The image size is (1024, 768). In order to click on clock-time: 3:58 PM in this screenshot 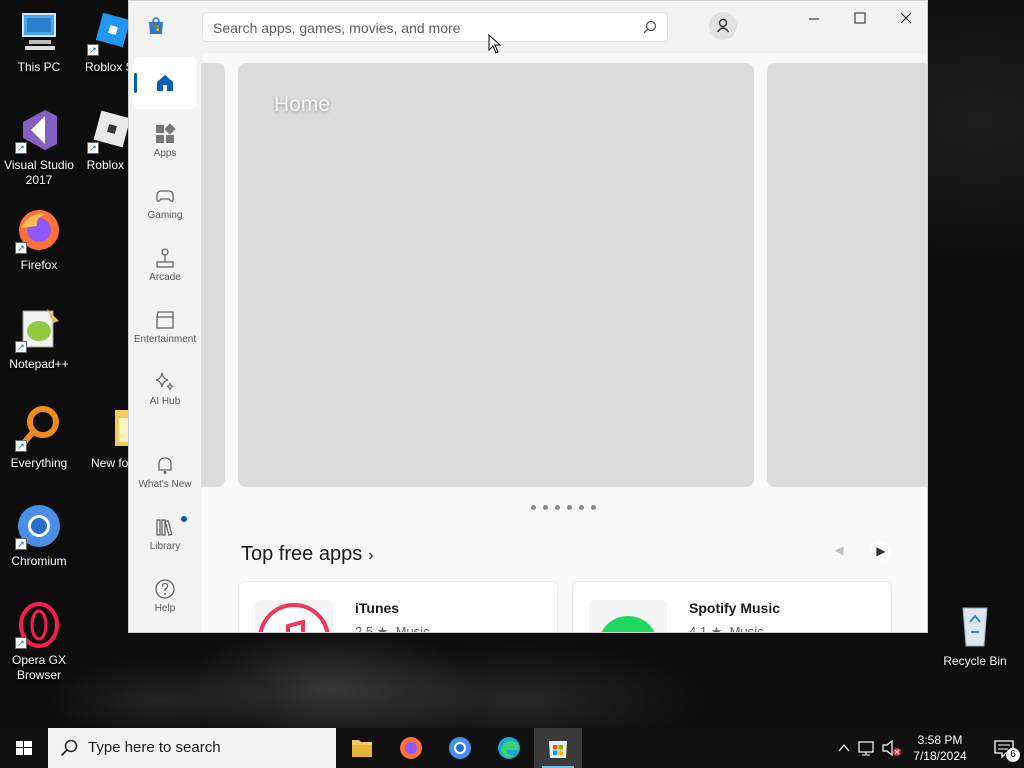, I will do `click(940, 740)`.